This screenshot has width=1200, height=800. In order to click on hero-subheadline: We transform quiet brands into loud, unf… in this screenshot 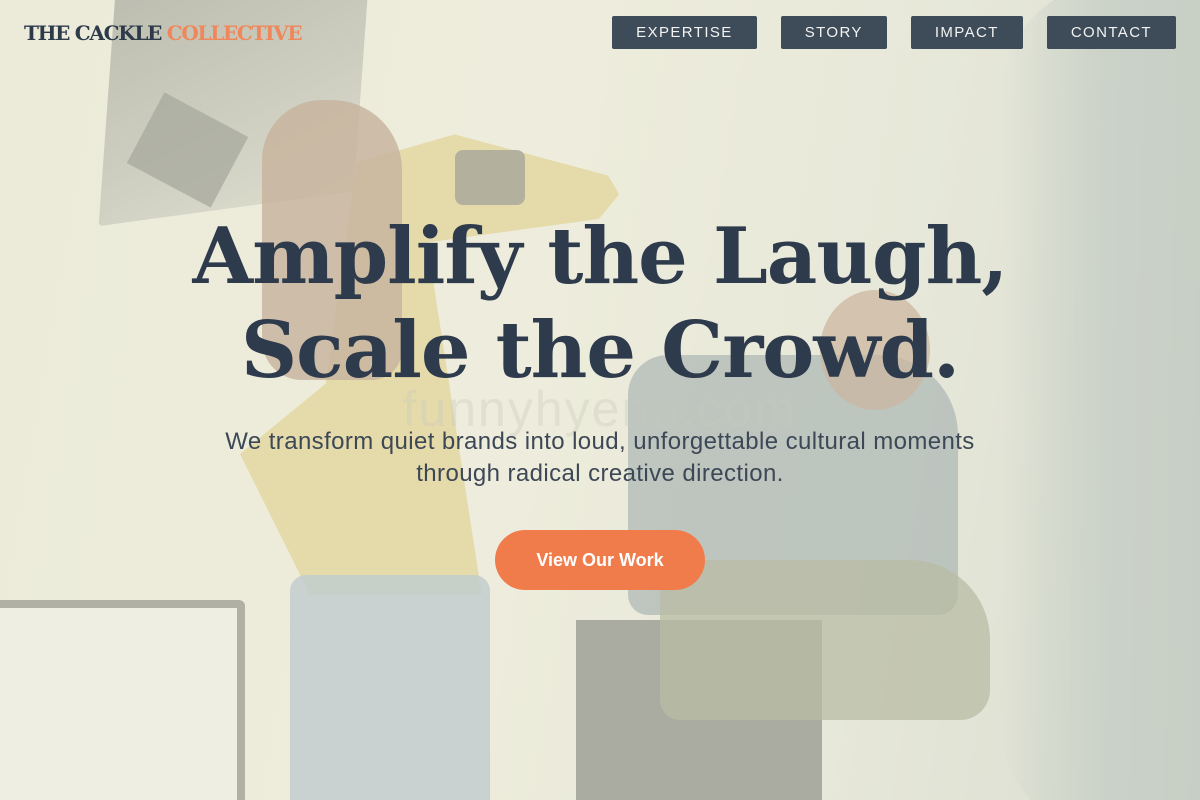, I will do `click(600, 458)`.